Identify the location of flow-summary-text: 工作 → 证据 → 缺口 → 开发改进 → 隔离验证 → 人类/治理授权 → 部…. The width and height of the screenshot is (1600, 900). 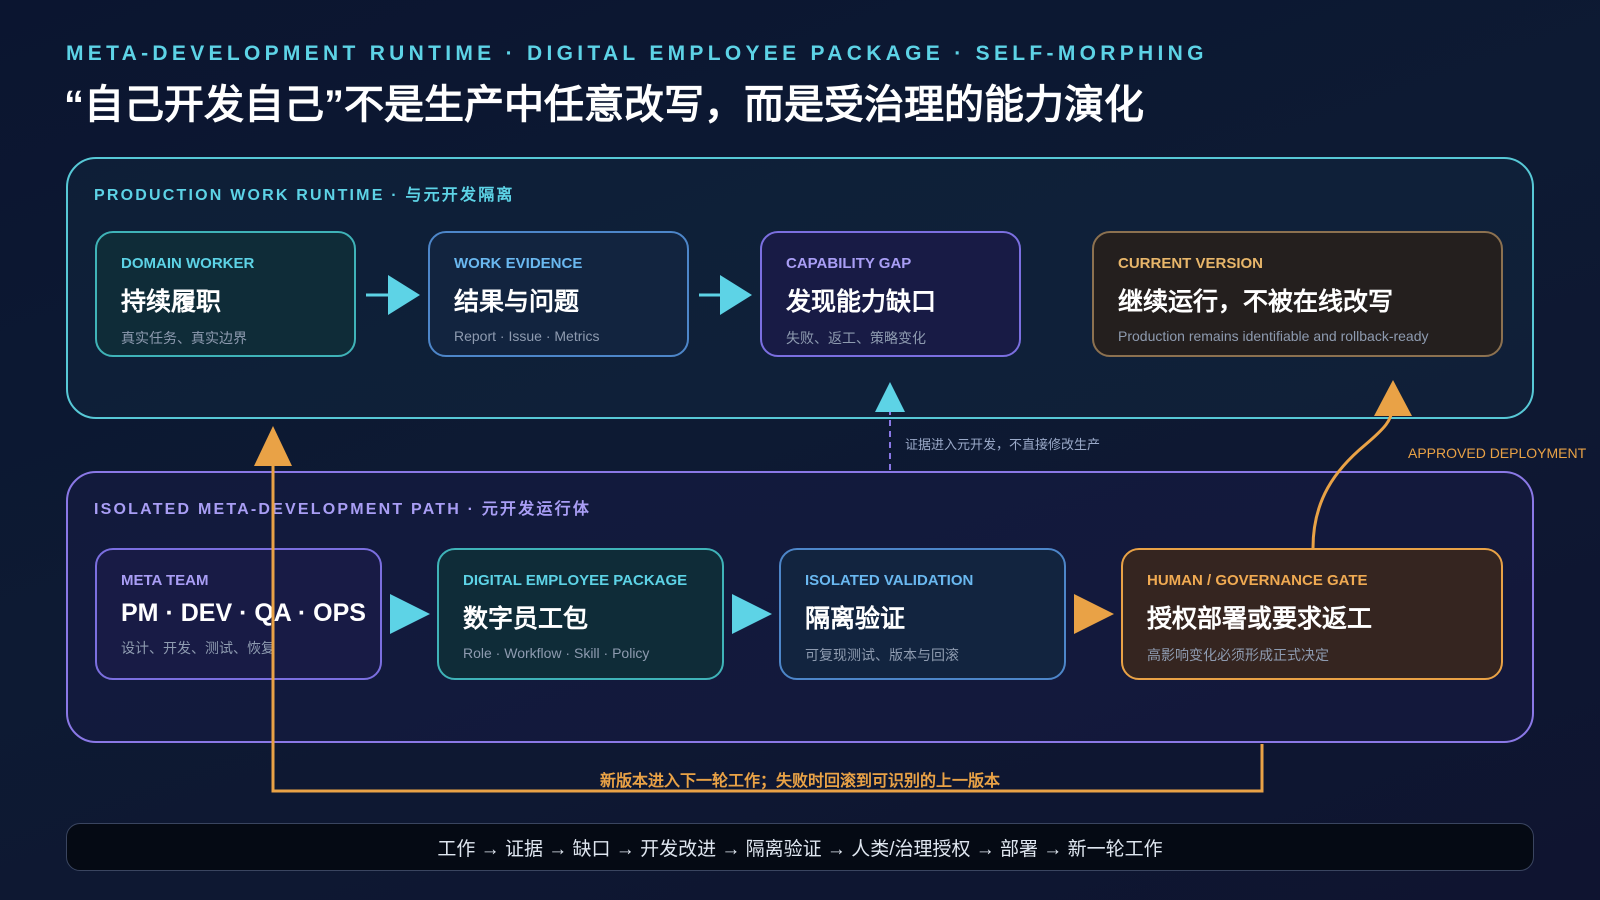
(800, 849).